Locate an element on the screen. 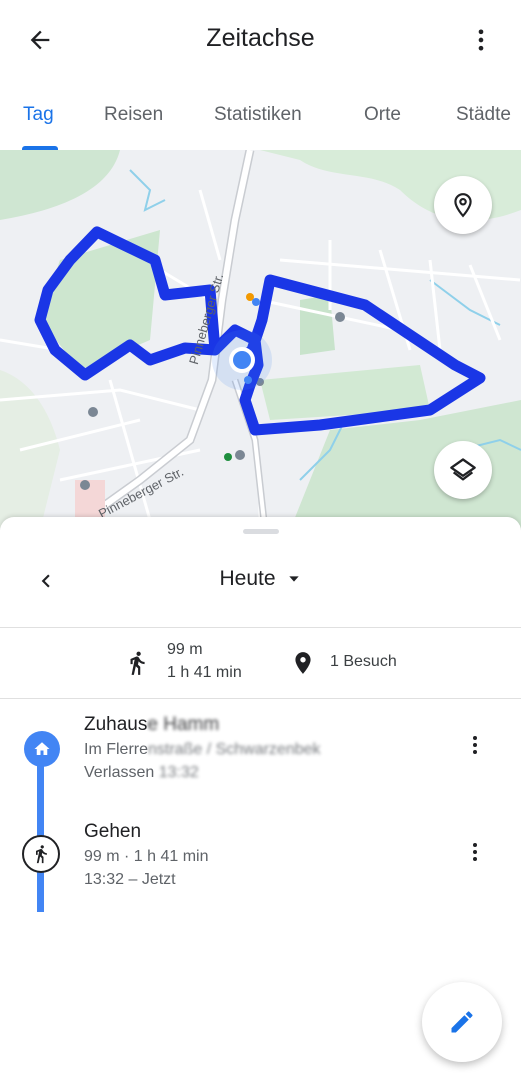 The width and height of the screenshot is (521, 1080). visit-count: 1 Besuch is located at coordinates (363, 661).